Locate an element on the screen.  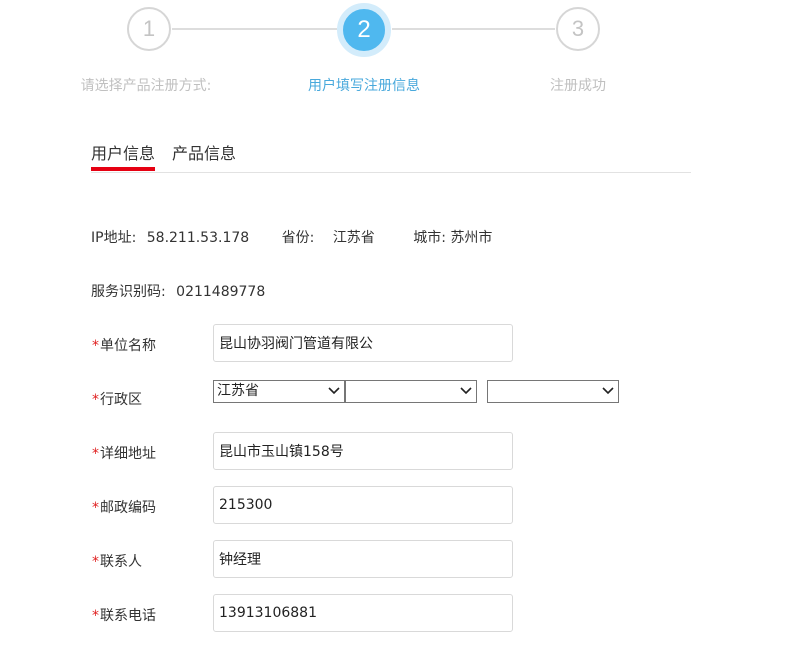
service-code-row: 服务识别码: 0211489778 is located at coordinates (178, 291).